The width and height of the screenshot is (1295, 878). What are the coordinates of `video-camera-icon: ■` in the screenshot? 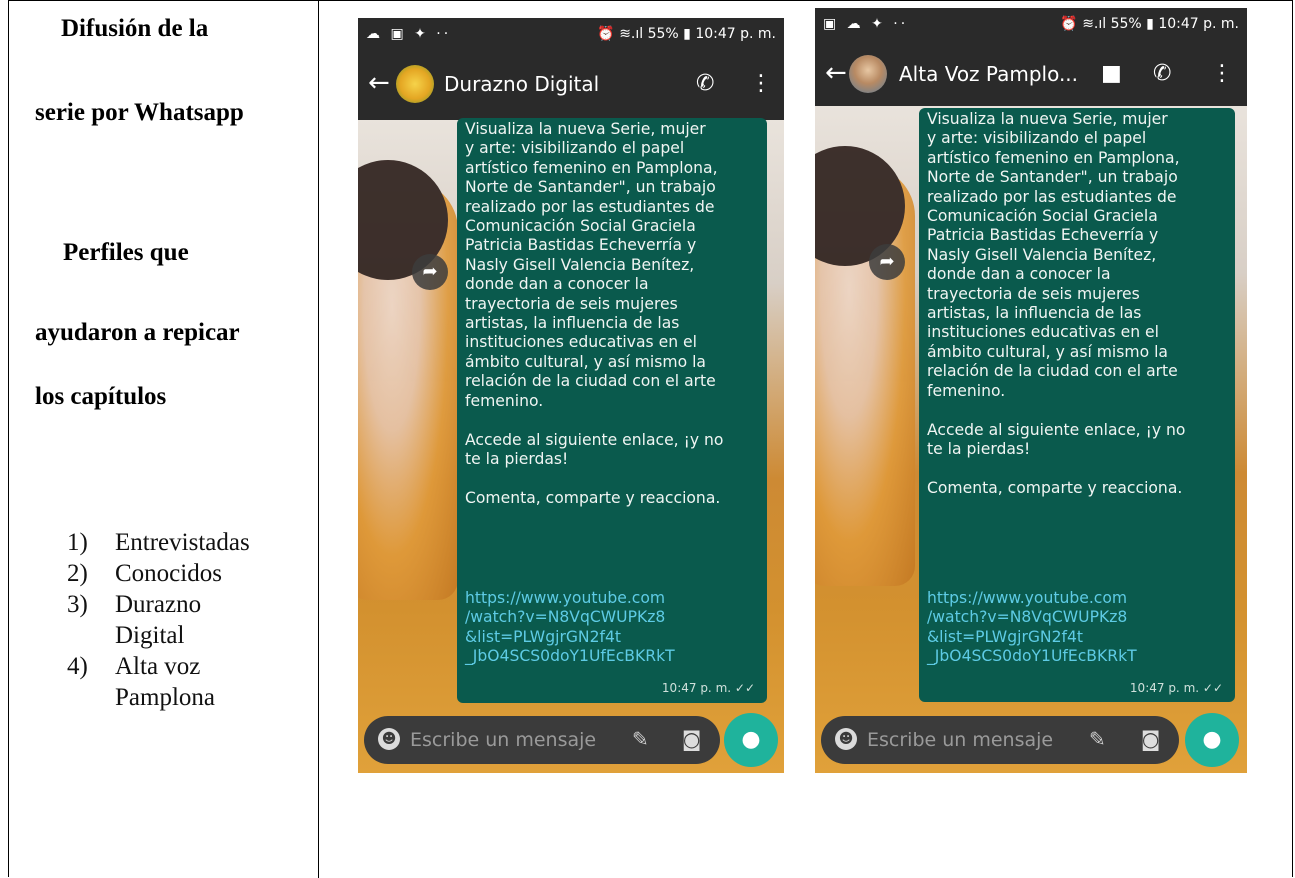 It's located at (1111, 73).